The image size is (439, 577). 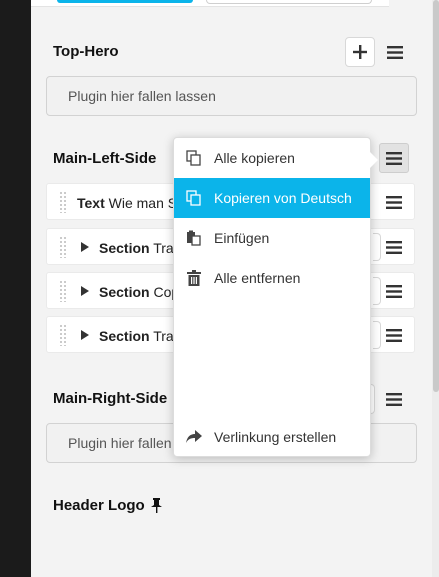 What do you see at coordinates (194, 278) in the screenshot?
I see `trash-icon` at bounding box center [194, 278].